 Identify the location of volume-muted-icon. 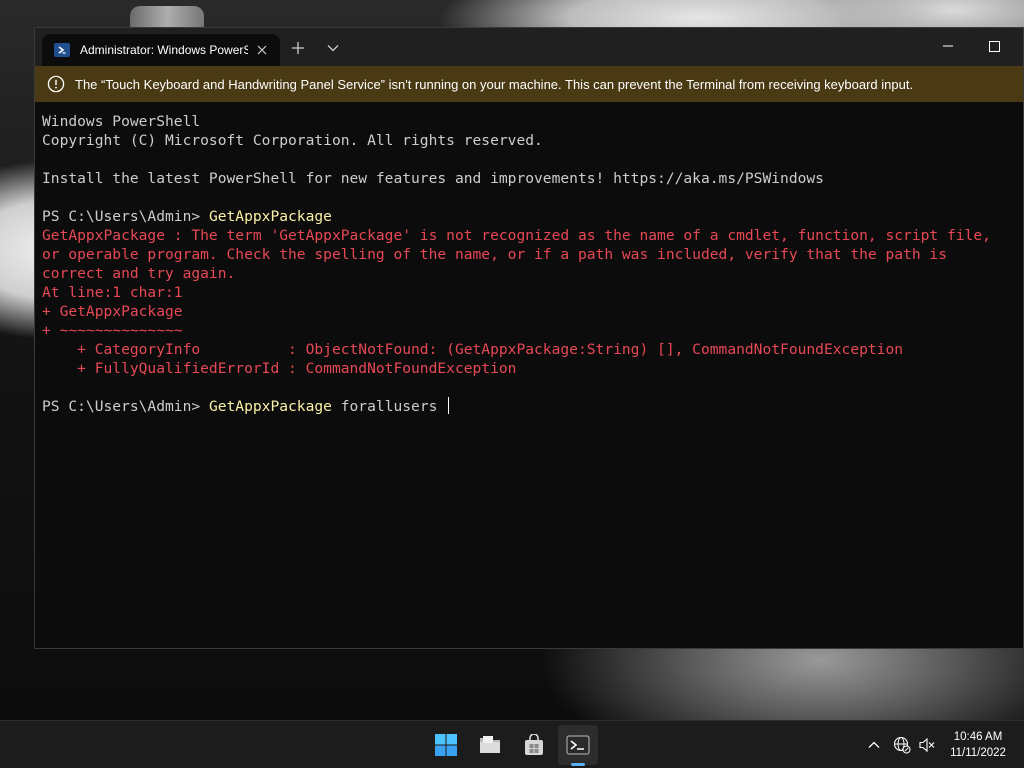
(927, 745).